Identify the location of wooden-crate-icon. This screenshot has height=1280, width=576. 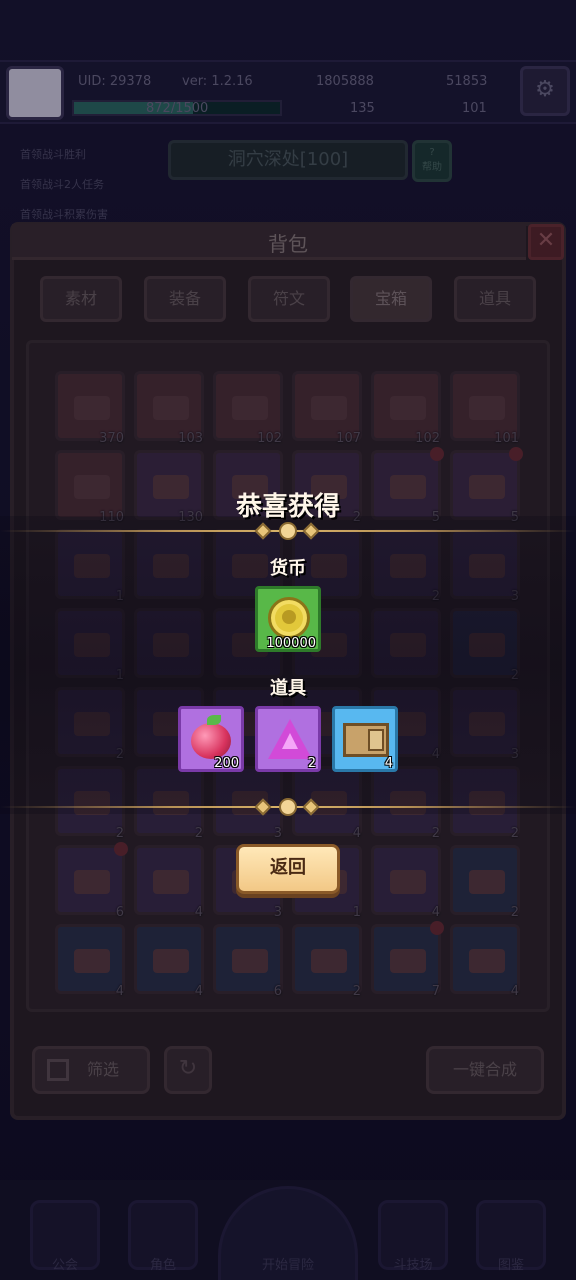
(366, 740).